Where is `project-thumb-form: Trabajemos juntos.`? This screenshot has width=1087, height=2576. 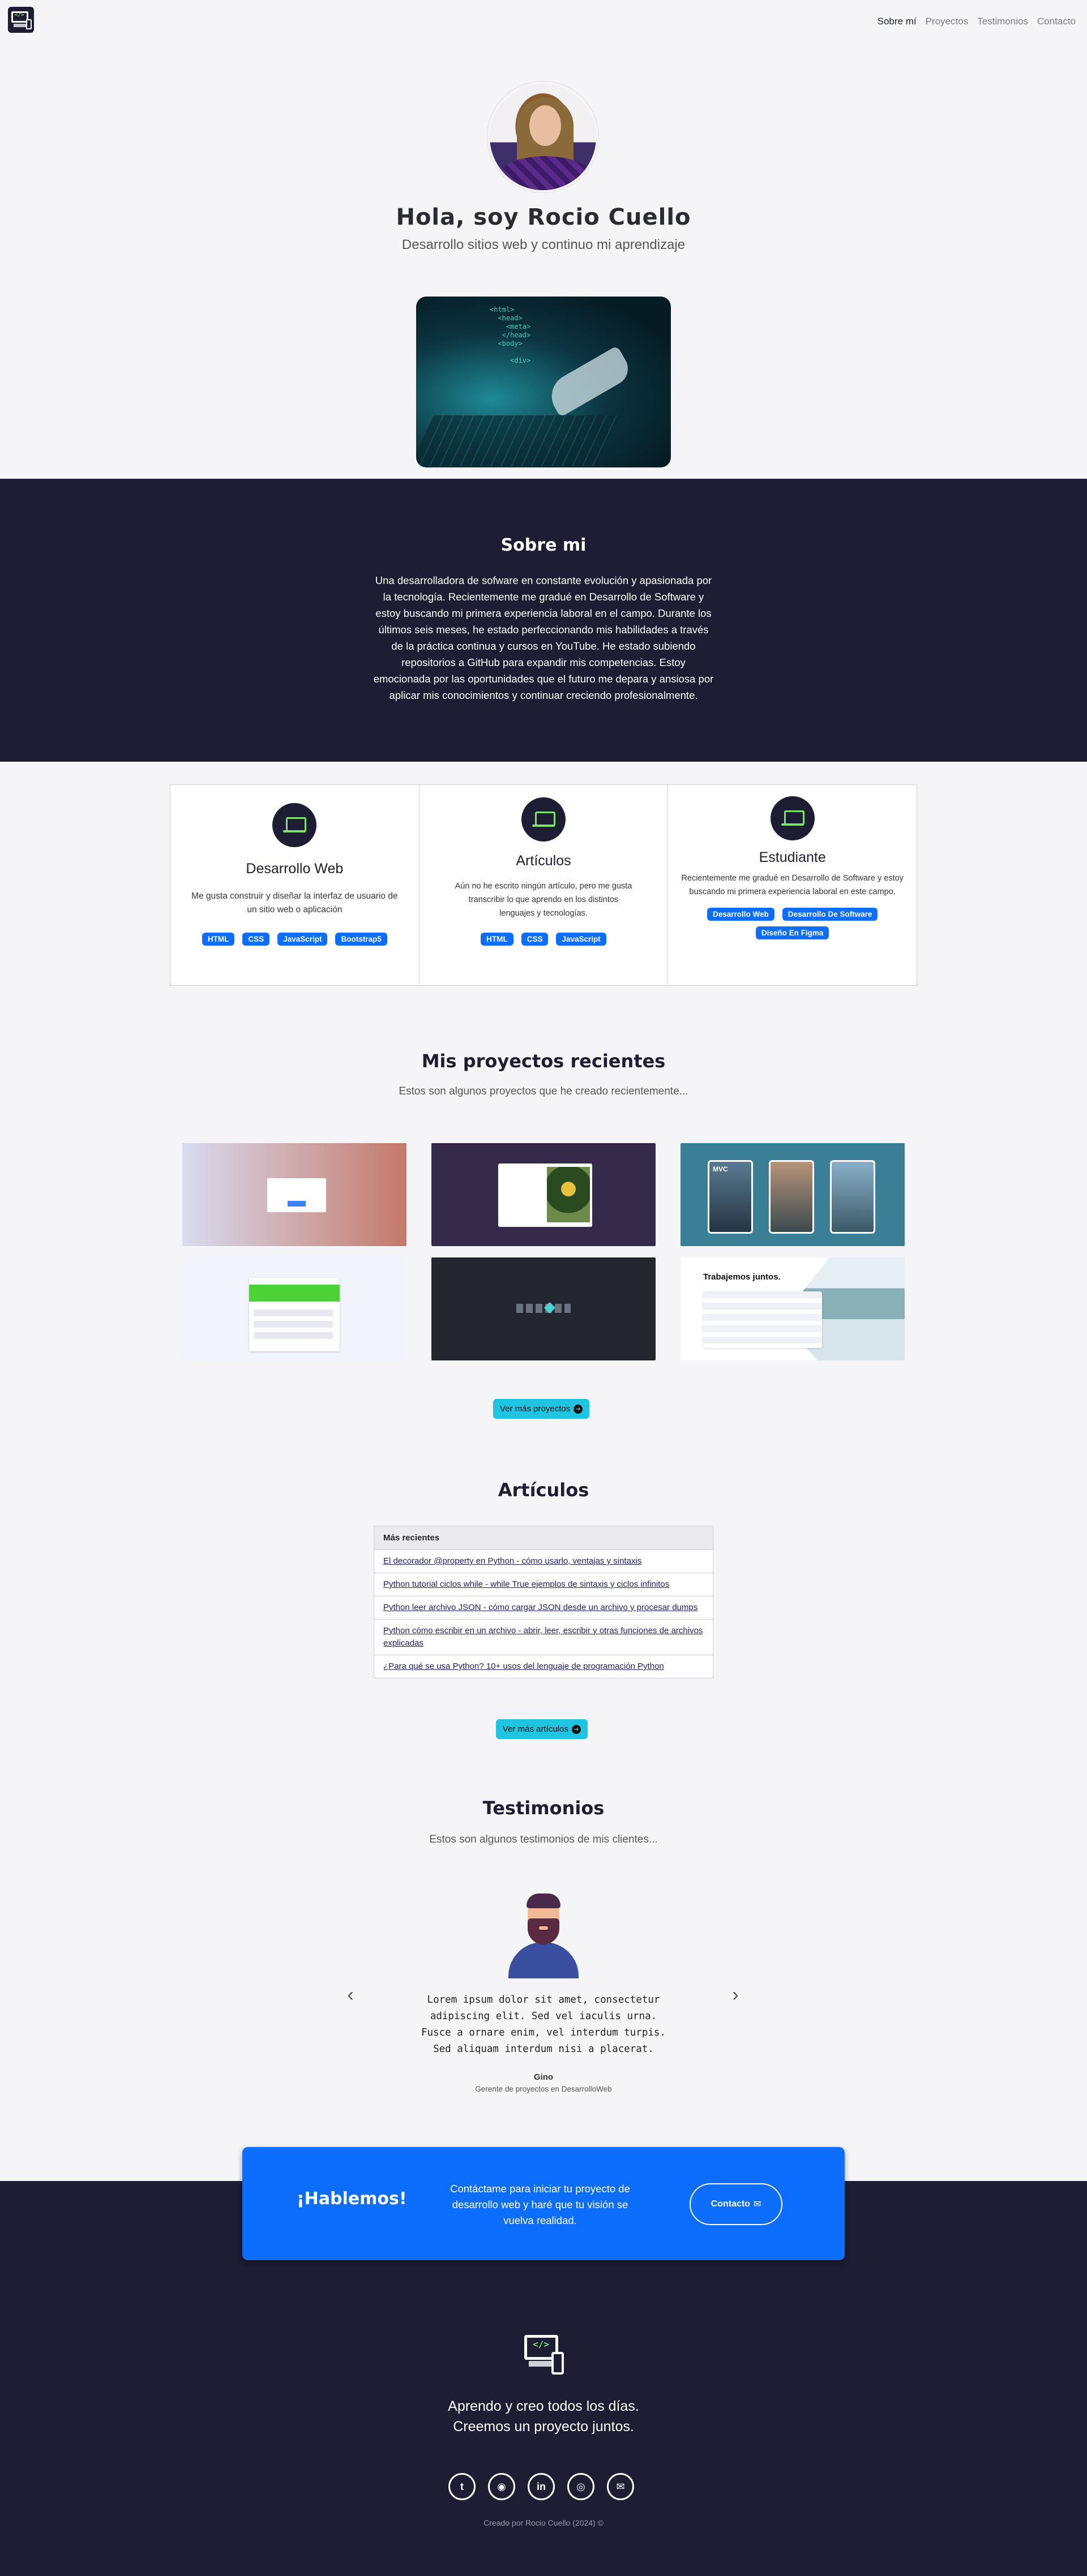 project-thumb-form: Trabajemos juntos. is located at coordinates (793, 1308).